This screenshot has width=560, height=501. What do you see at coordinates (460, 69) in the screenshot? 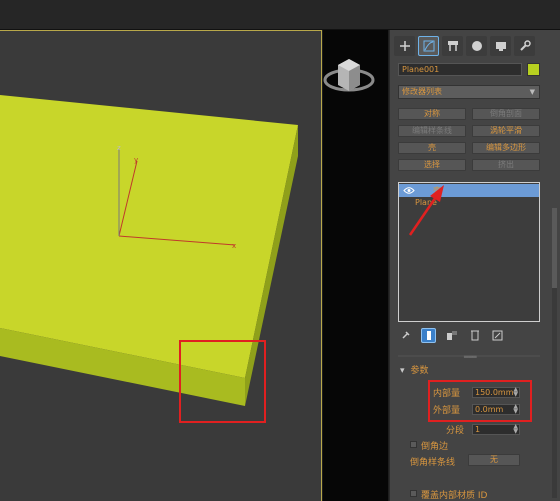
I see `object-name-field: Plane001` at bounding box center [460, 69].